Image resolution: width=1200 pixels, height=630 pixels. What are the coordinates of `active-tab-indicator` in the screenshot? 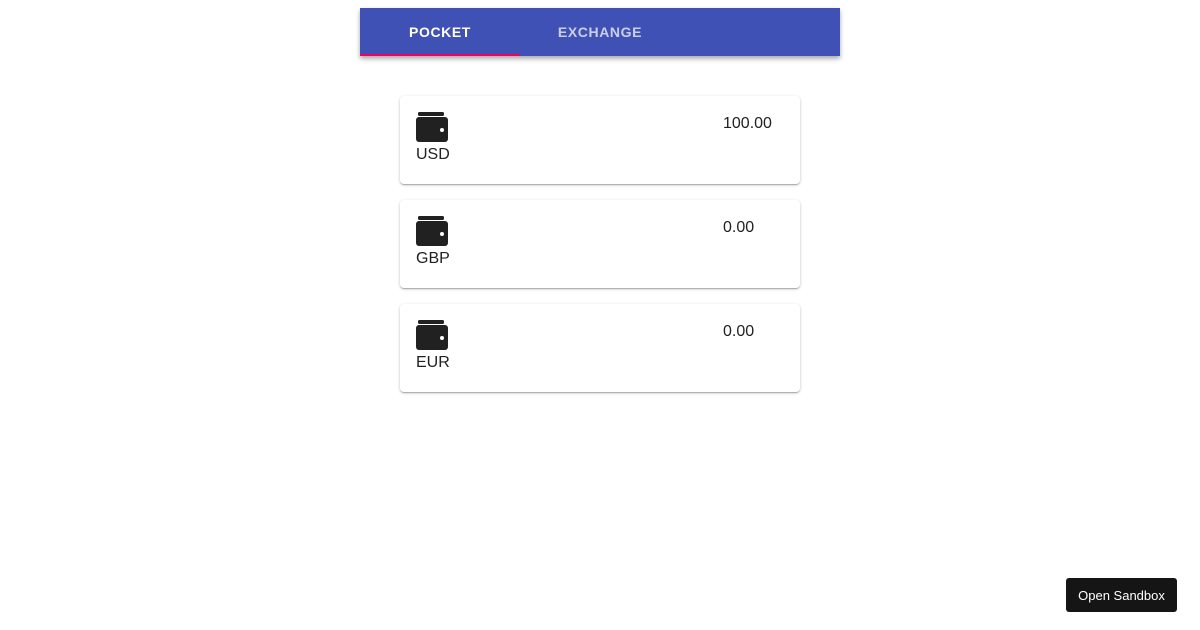 It's located at (440, 55).